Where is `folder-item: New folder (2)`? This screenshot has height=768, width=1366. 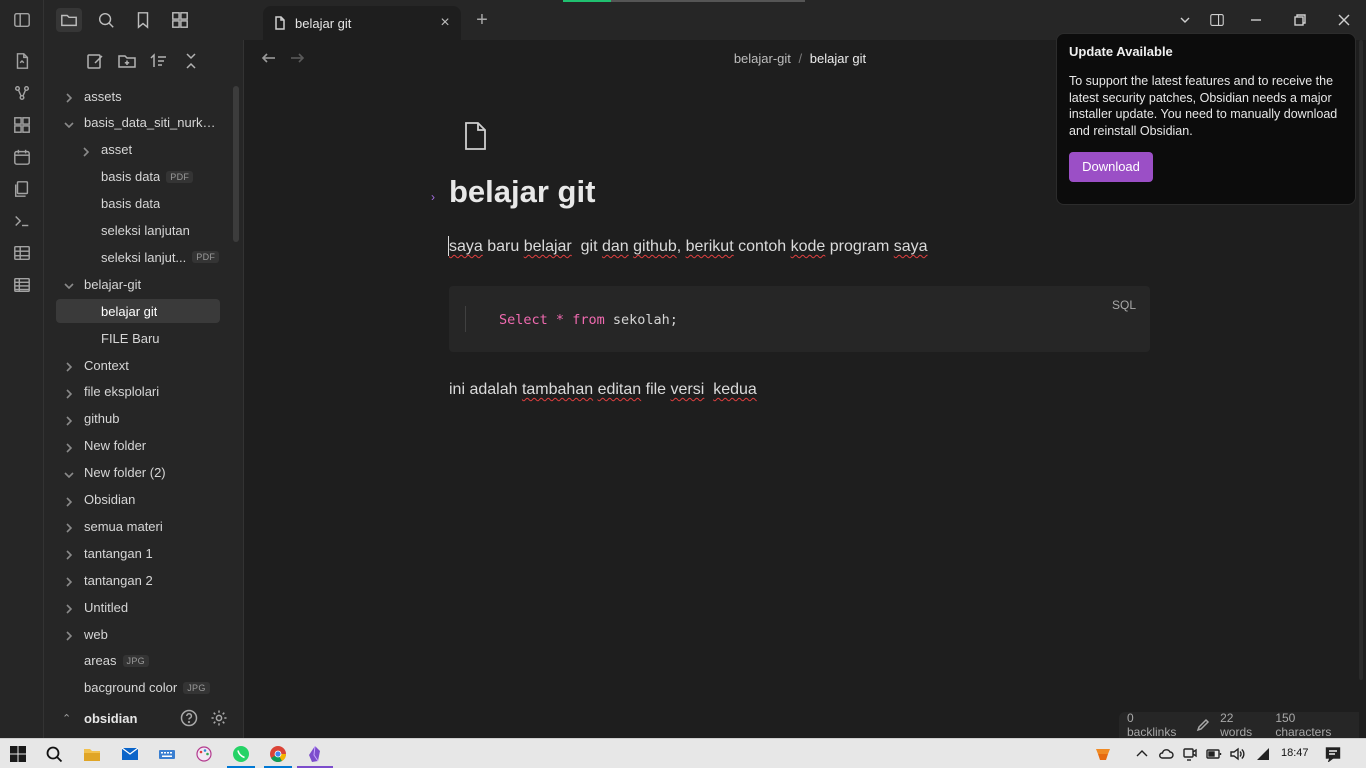 folder-item: New folder (2) is located at coordinates (138, 473).